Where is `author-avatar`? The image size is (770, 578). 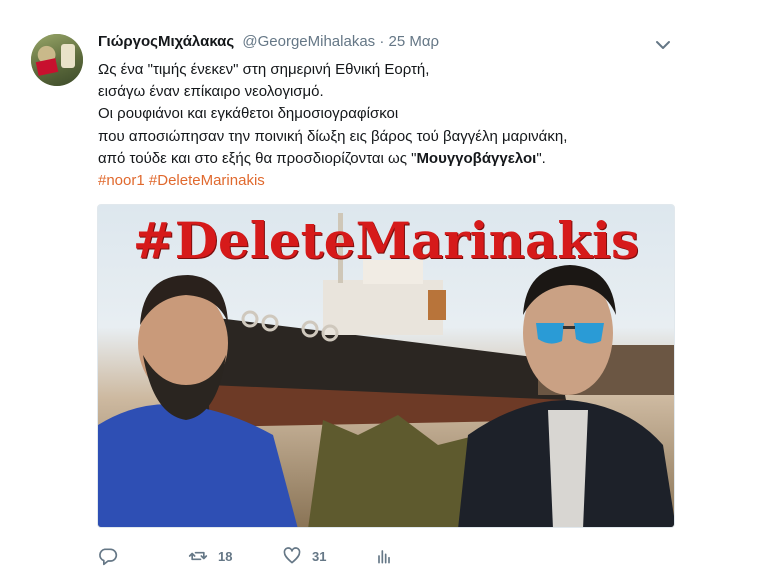
author-avatar is located at coordinates (57, 60).